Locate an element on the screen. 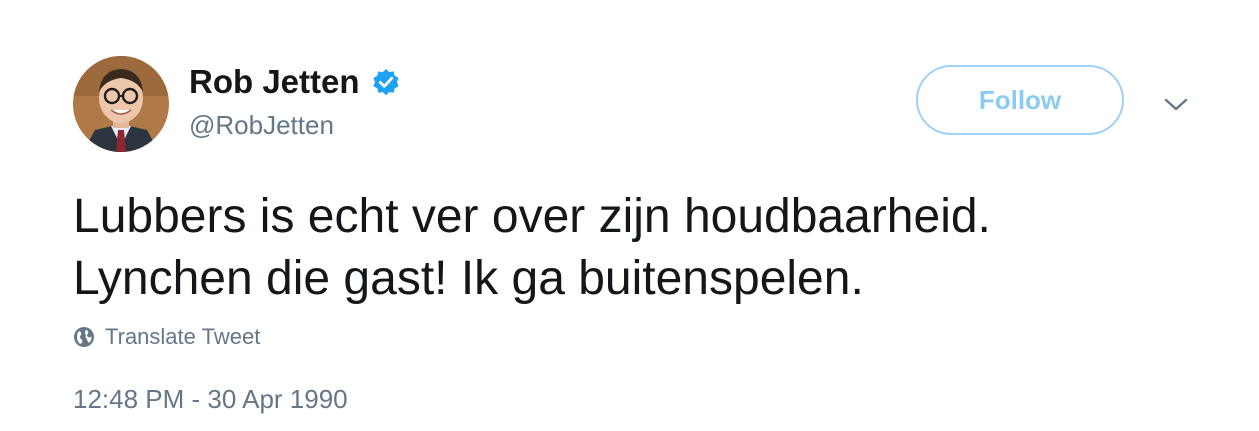 This screenshot has height=431, width=1259. verified-badge-icon is located at coordinates (386, 82).